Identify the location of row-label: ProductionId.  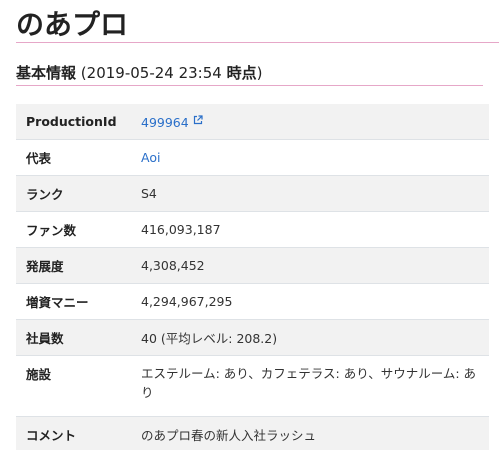
(73, 122).